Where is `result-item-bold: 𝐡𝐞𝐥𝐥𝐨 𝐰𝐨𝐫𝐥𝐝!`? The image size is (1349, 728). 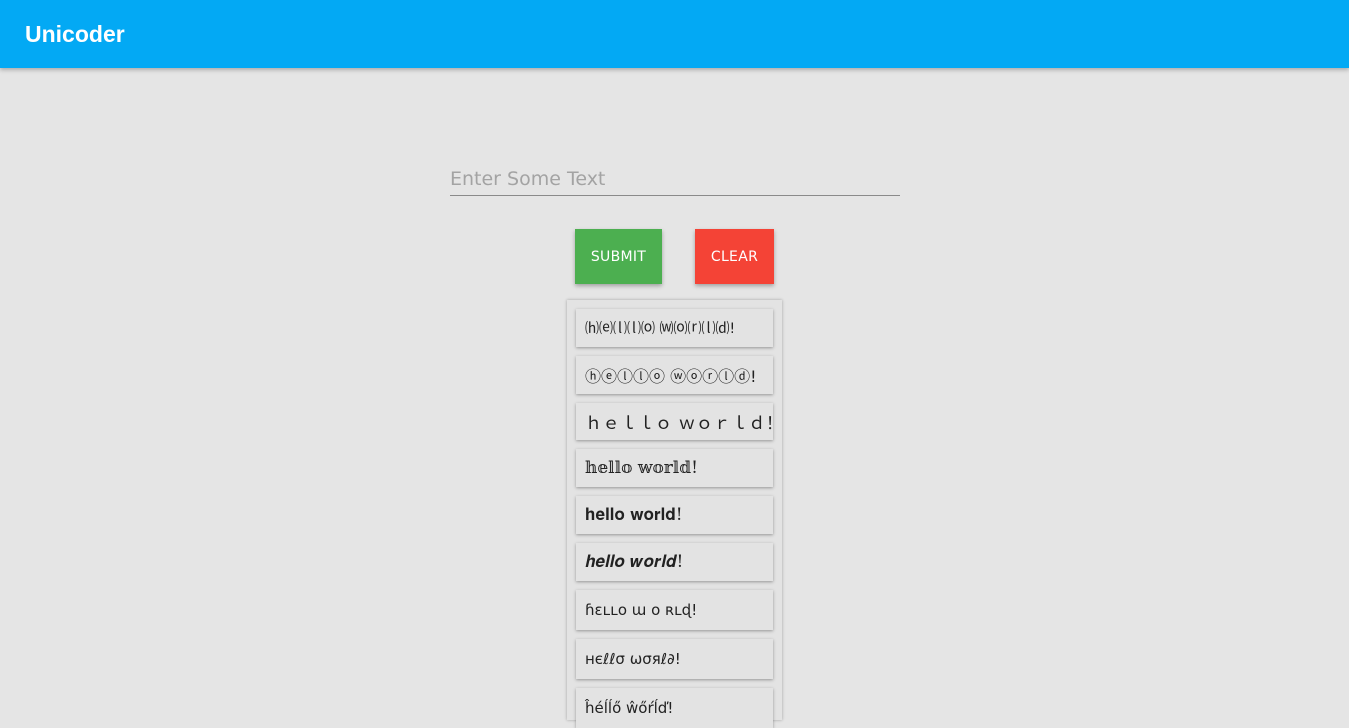
result-item-bold: 𝐡𝐞𝐥𝐥𝐨 𝐰𝐨𝐫𝐥𝐝! is located at coordinates (674, 515).